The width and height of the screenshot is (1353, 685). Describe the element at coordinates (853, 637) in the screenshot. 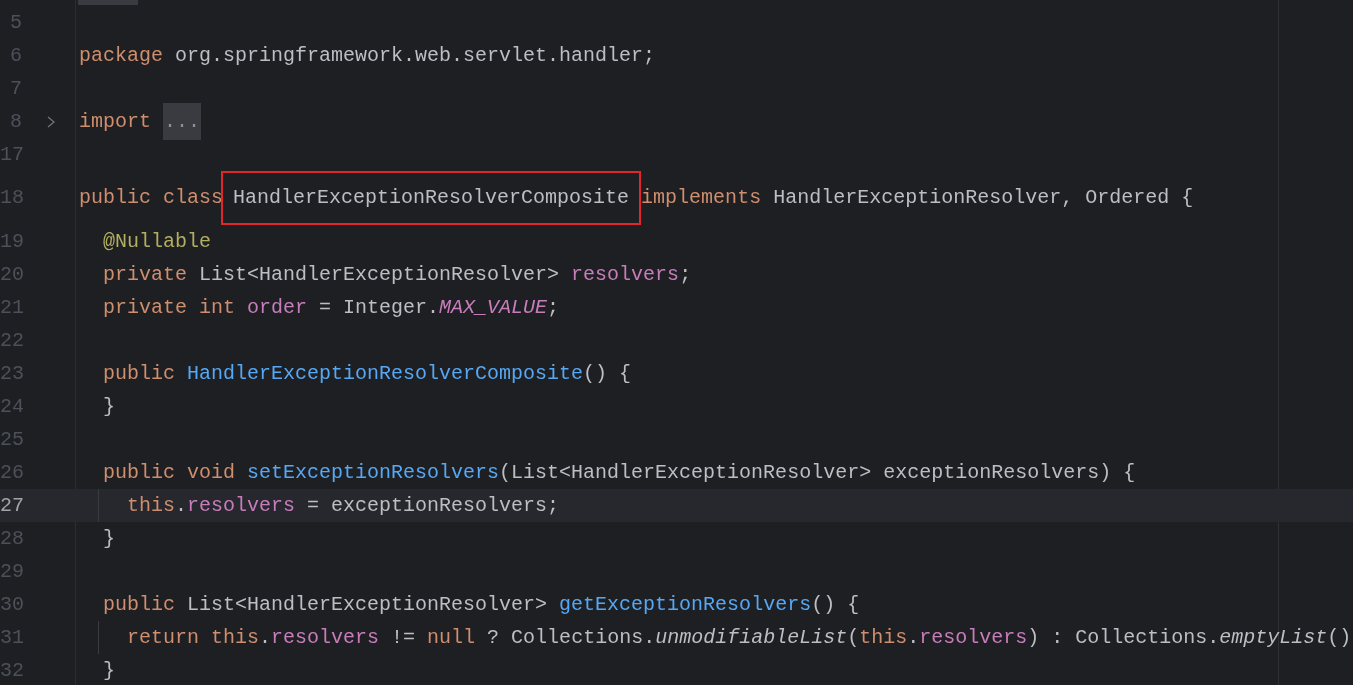

I see `code-text: (` at that location.